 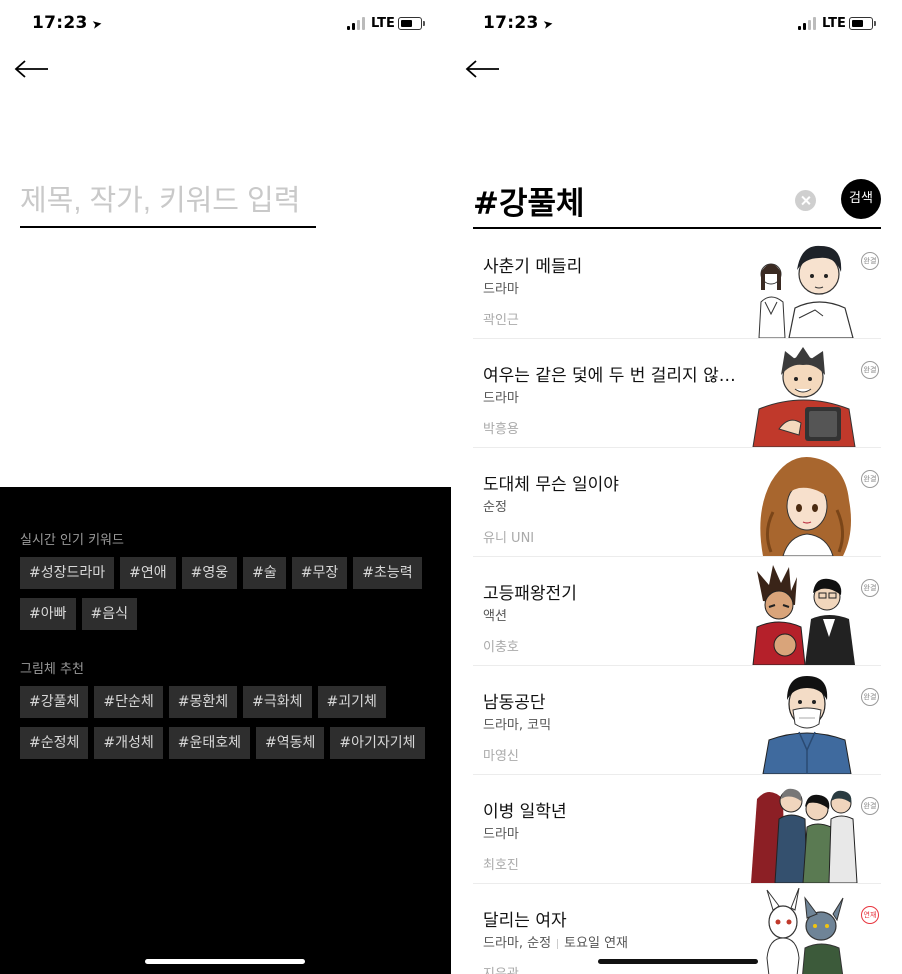 I want to click on trending-tag-list: #성장드라마 #연애 #영웅 #술 #무장 #초능력 #아빠 #음식, so click(x=230, y=593).